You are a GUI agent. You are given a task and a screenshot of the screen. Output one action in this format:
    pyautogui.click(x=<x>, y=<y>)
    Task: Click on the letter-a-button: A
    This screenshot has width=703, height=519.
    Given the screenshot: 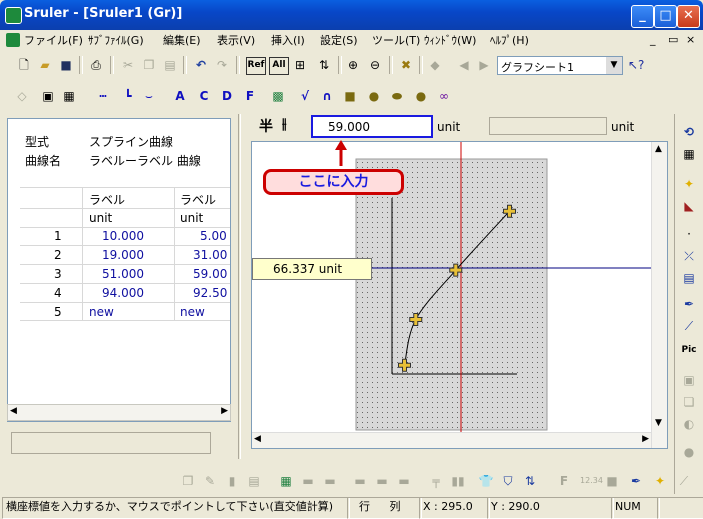 What is the action you would take?
    pyautogui.click(x=180, y=96)
    